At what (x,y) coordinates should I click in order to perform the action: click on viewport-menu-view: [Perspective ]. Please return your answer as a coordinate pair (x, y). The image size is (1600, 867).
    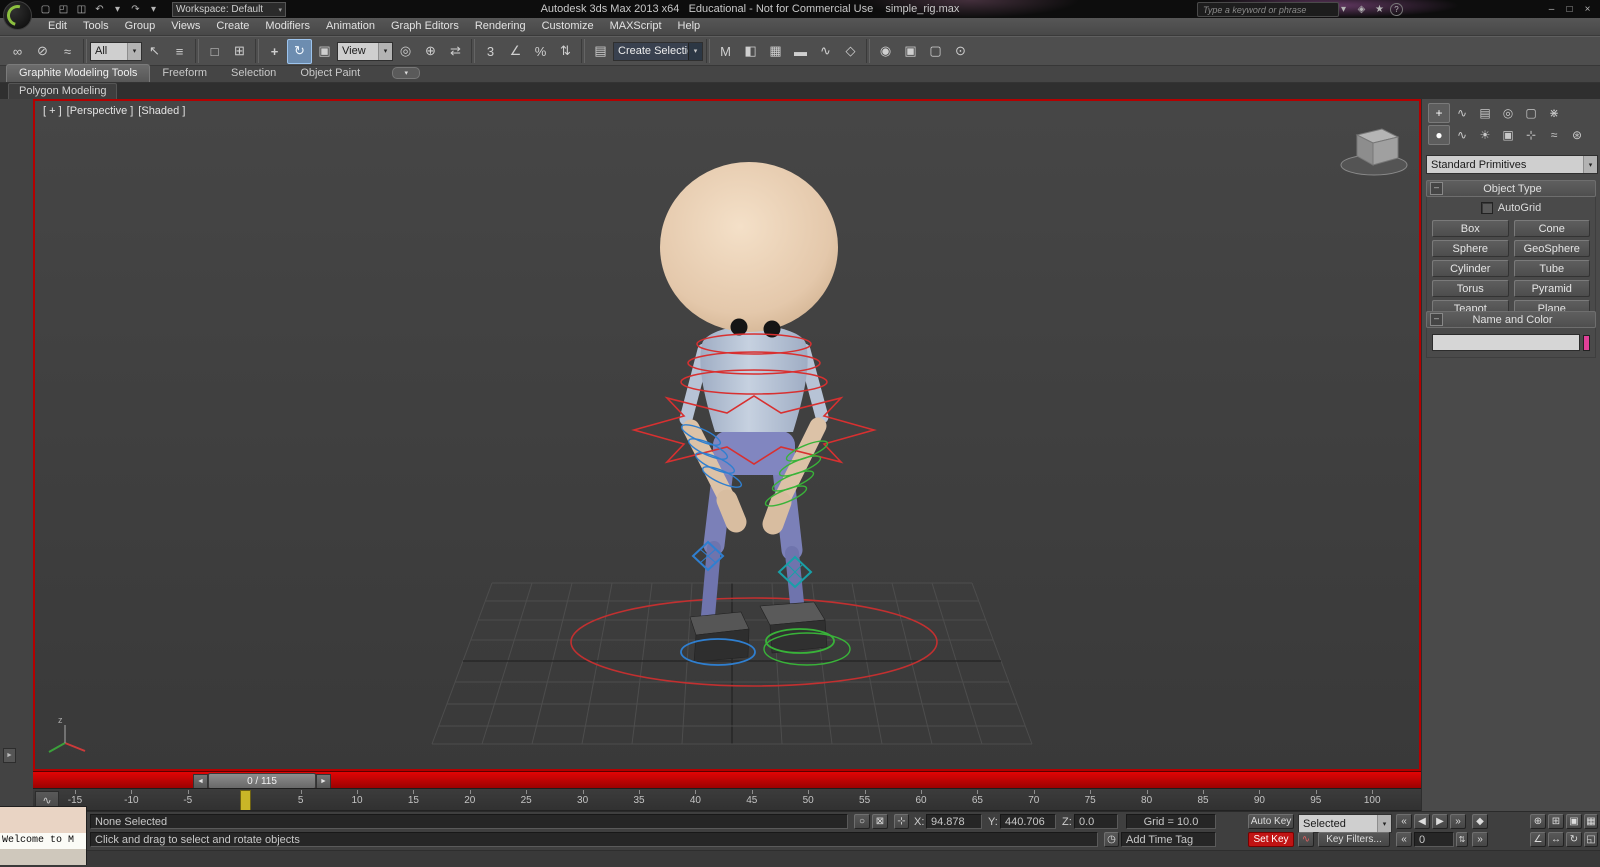
    Looking at the image, I should click on (100, 111).